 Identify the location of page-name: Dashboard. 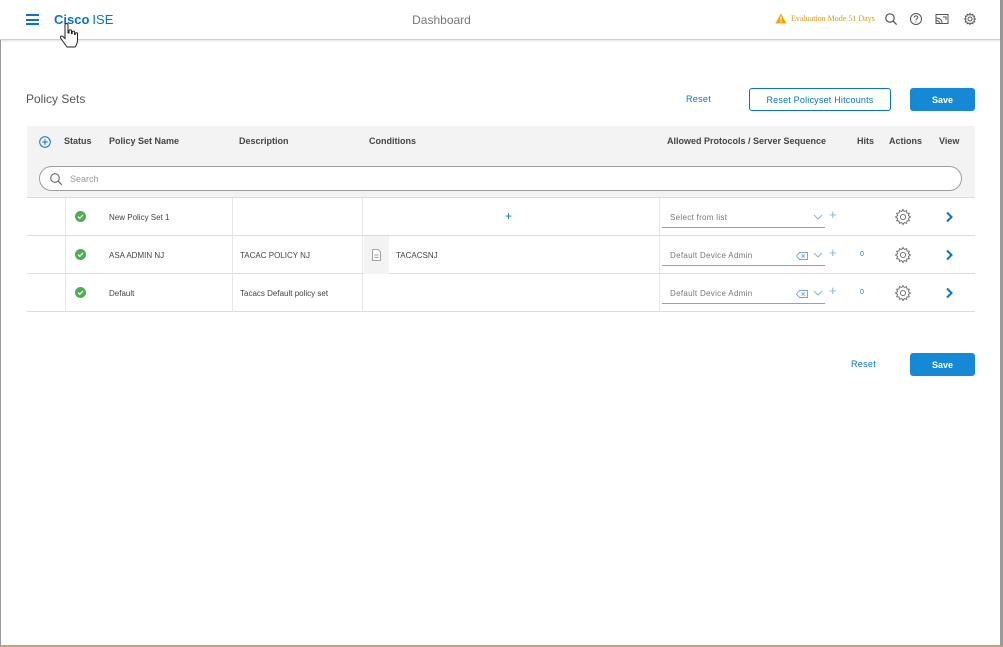
(441, 20).